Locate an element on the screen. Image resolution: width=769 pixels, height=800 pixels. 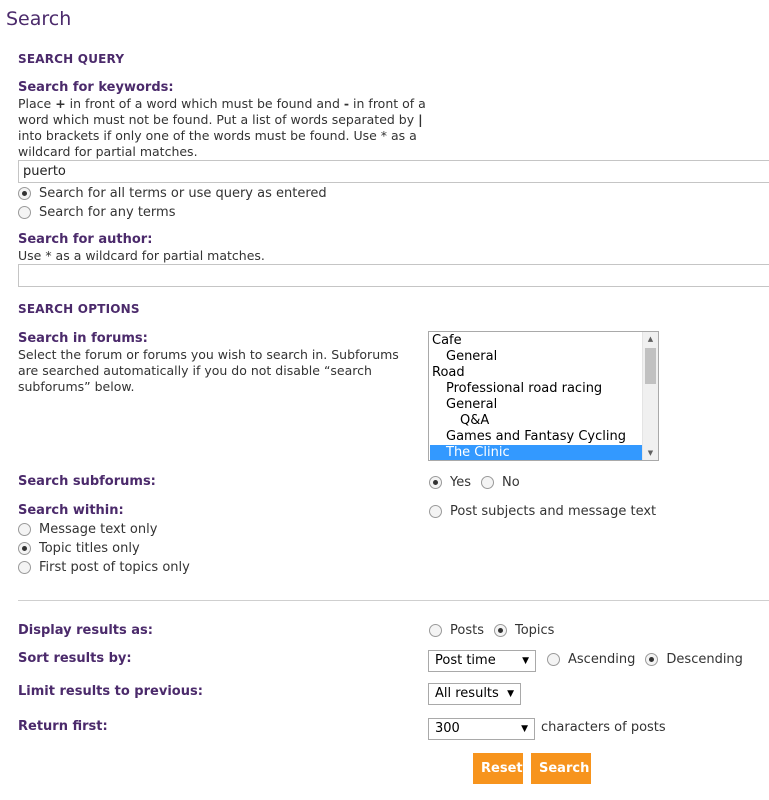
limit-results-select: All results ▼ is located at coordinates (474, 694).